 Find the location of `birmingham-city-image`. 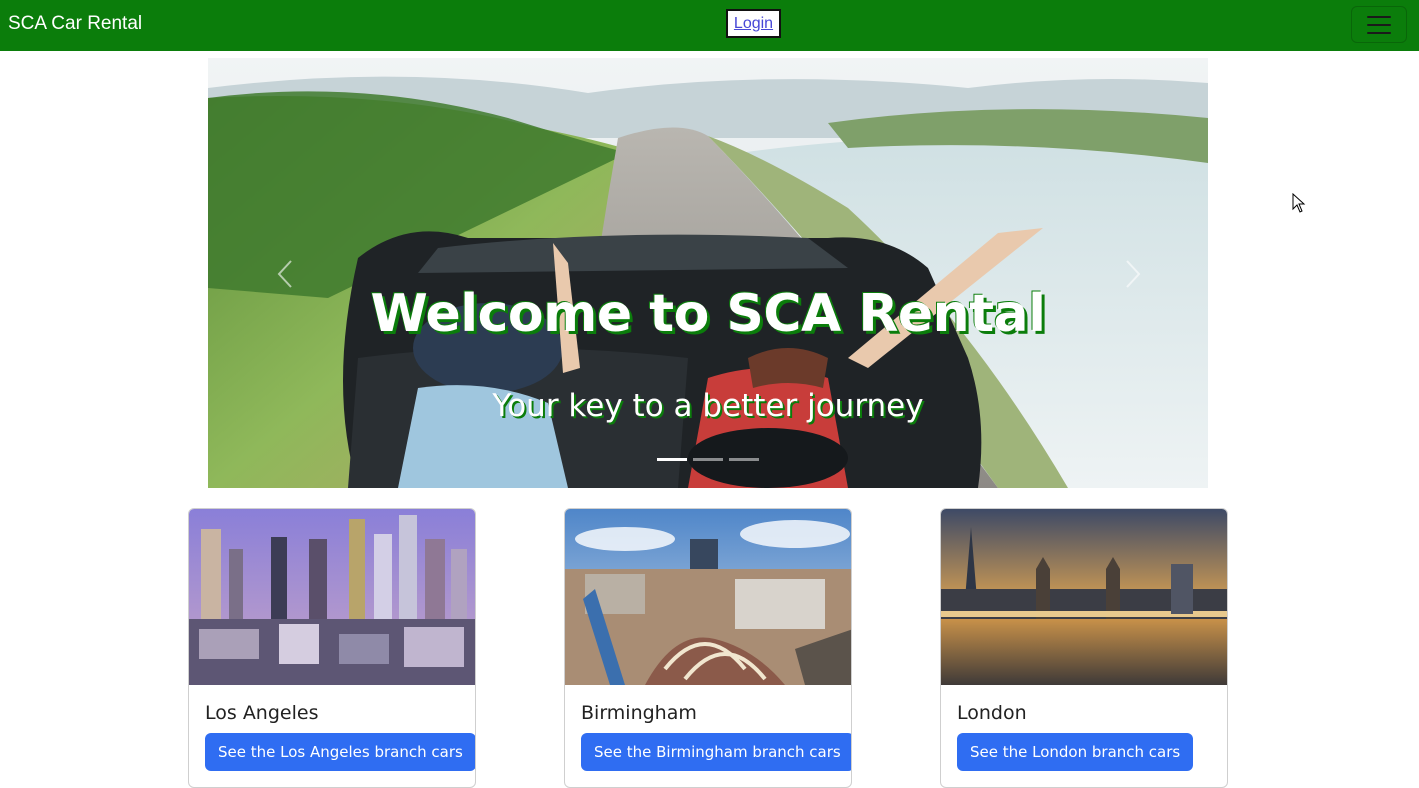

birmingham-city-image is located at coordinates (708, 597).